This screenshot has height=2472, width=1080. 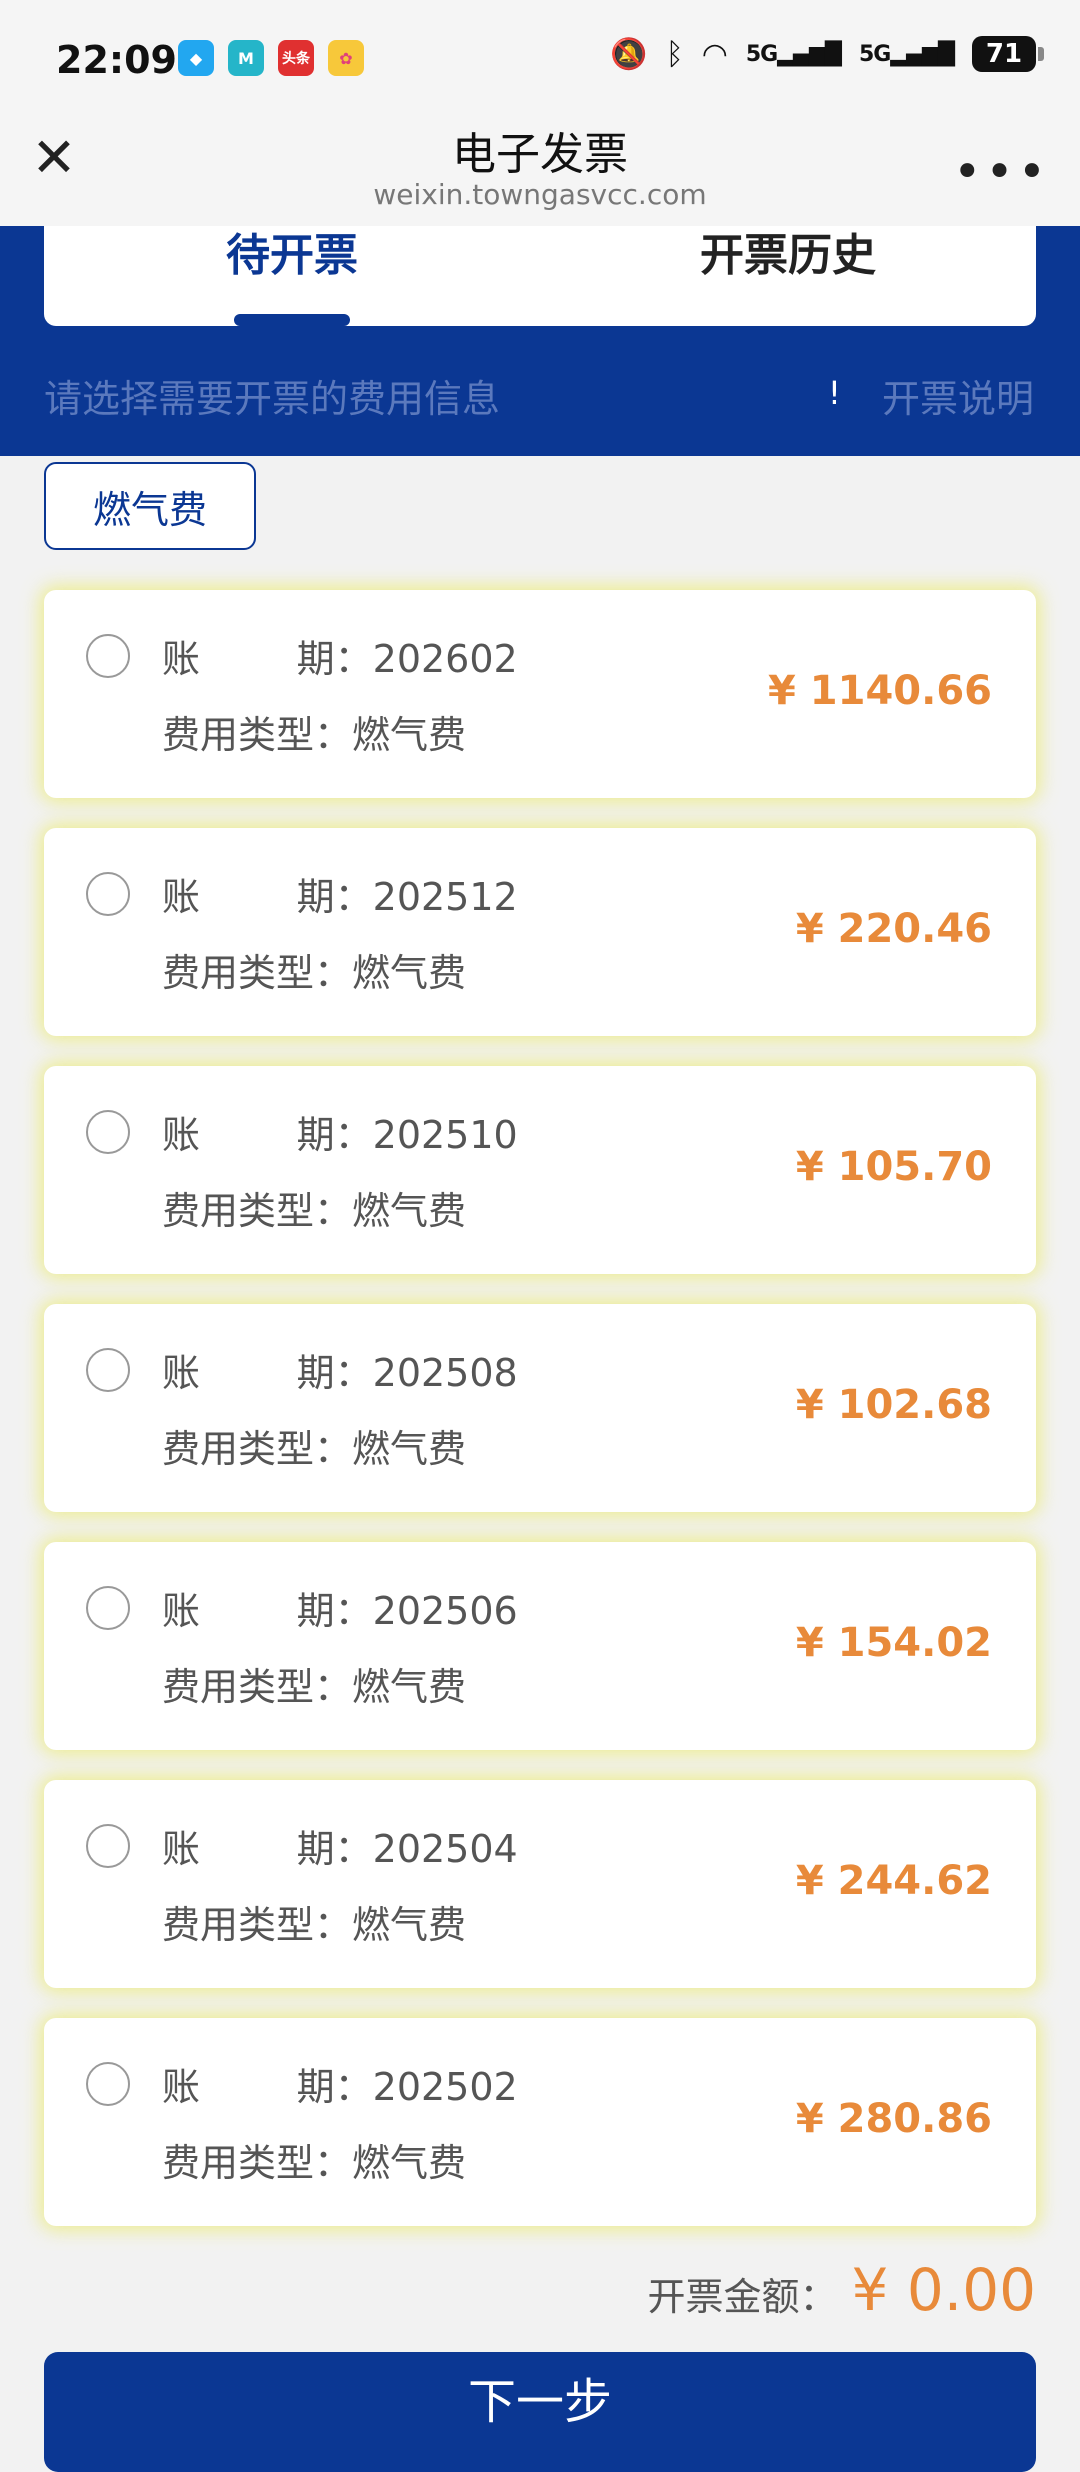 I want to click on bill-amount: ¥ 280.86, so click(x=893, y=2119).